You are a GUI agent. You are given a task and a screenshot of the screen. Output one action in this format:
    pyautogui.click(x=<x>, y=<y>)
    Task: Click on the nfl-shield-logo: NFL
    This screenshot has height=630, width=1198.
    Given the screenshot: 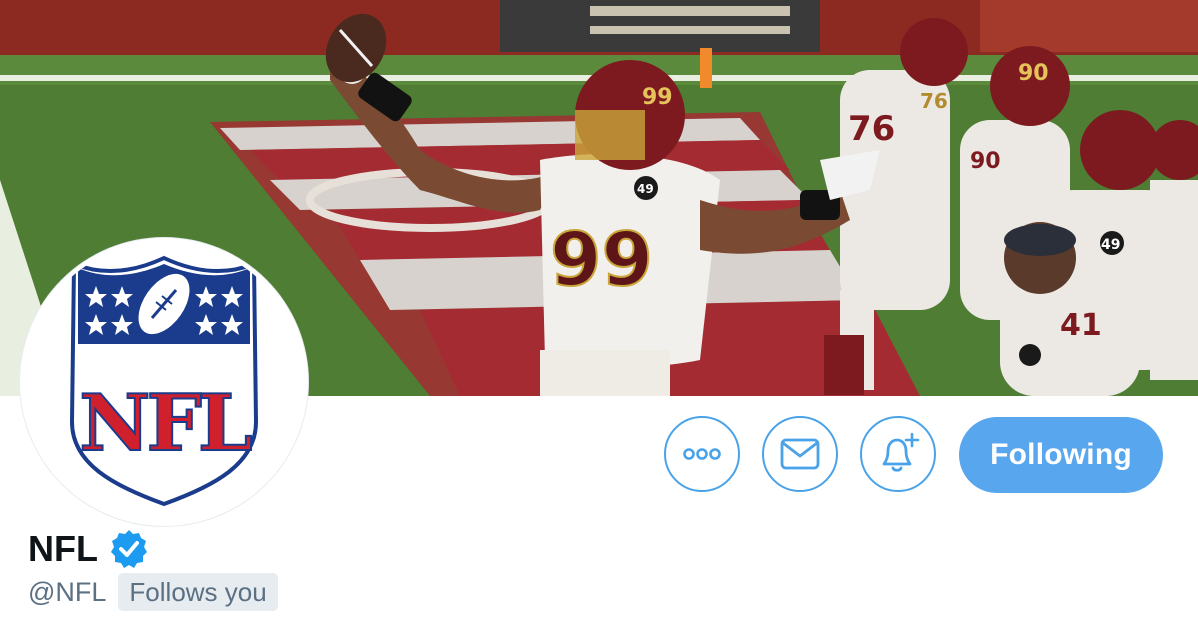 What is the action you would take?
    pyautogui.click(x=164, y=382)
    